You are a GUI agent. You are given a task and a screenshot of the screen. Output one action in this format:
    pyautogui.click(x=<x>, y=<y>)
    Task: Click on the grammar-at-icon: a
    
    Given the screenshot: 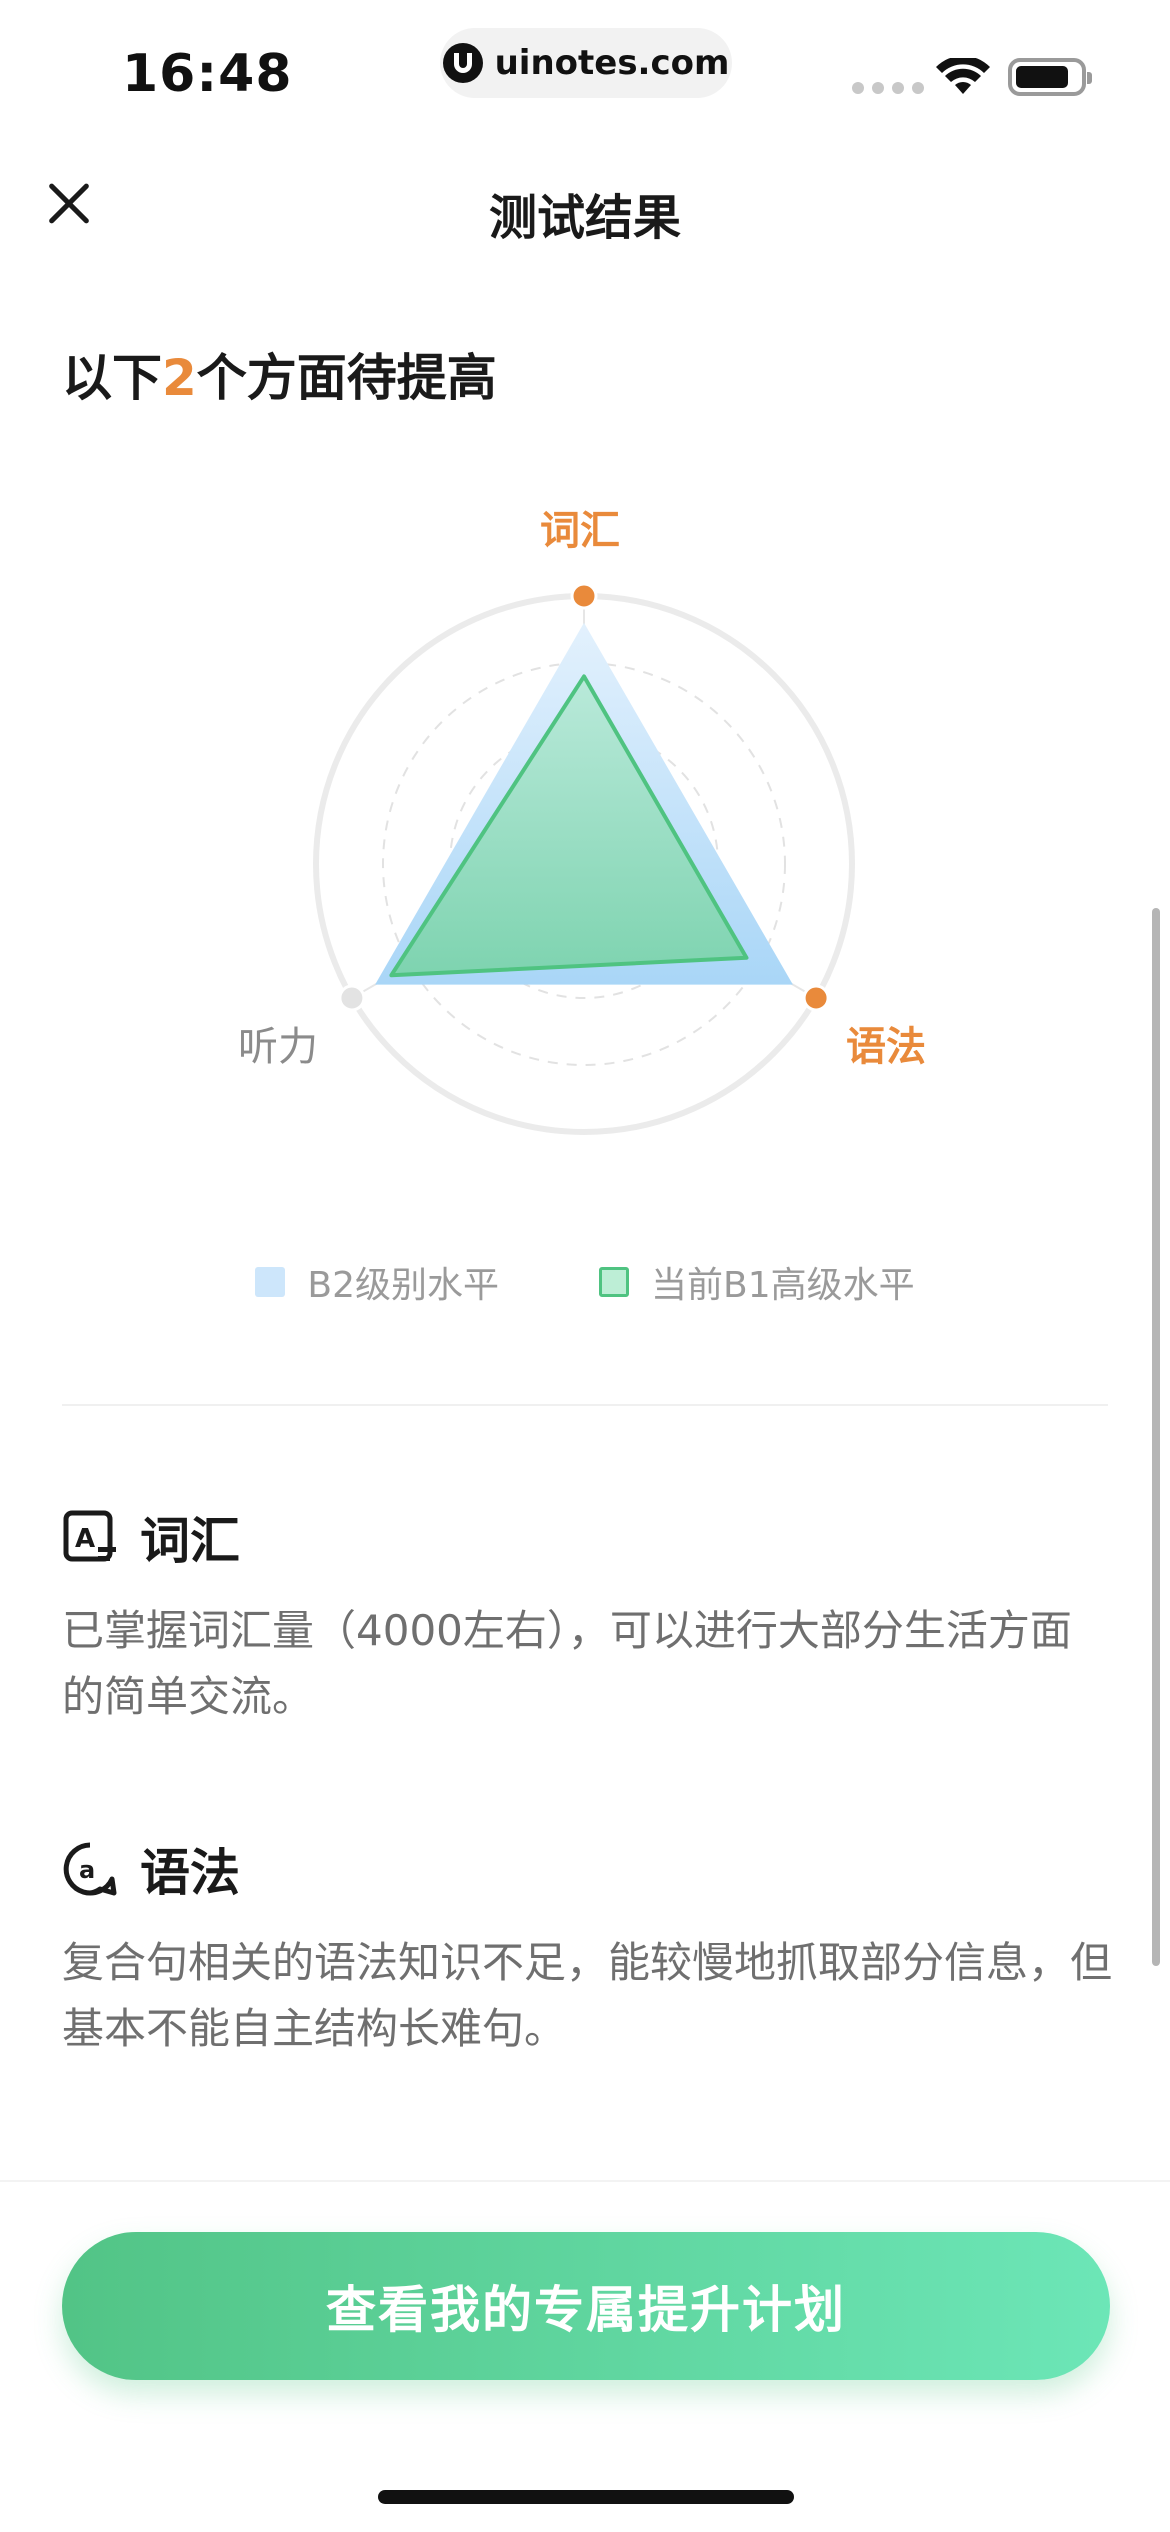 What is the action you would take?
    pyautogui.click(x=90, y=1869)
    